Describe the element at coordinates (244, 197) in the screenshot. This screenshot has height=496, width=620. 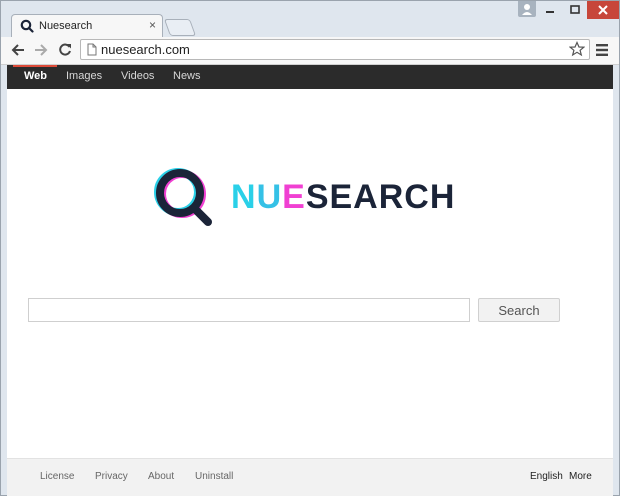
I see `logo-letter-n: N` at that location.